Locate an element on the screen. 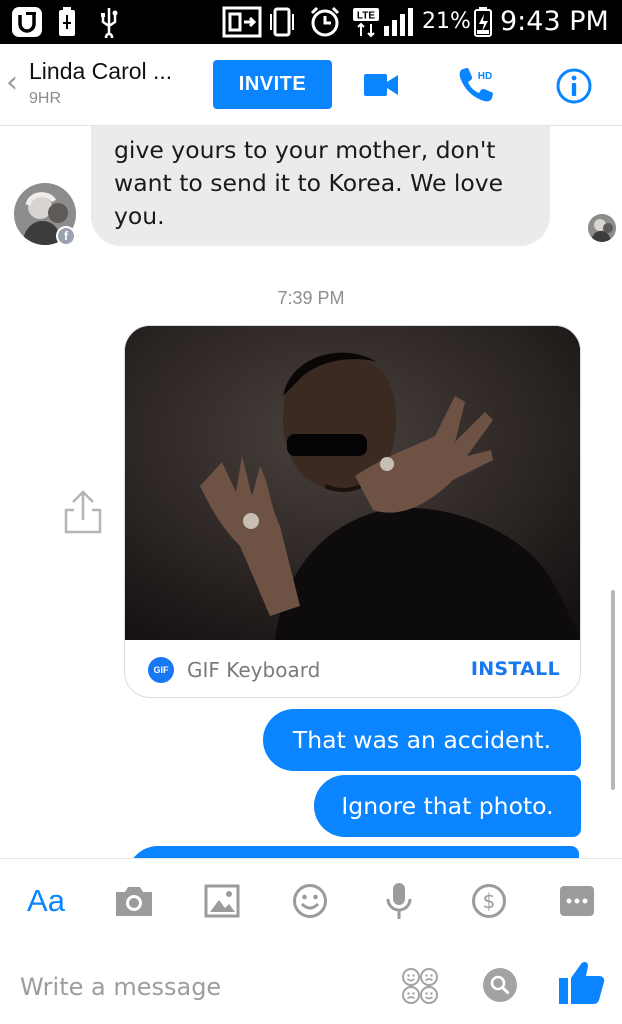 This screenshot has height=1024, width=622. messenger-badge-icon: f is located at coordinates (66, 236).